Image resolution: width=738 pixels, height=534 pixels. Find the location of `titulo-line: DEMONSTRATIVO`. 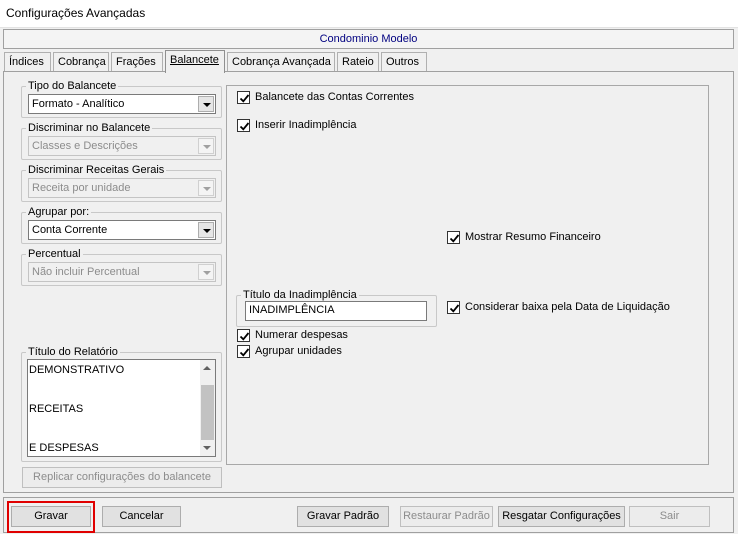

titulo-line: DEMONSTRATIVO is located at coordinates (77, 370).